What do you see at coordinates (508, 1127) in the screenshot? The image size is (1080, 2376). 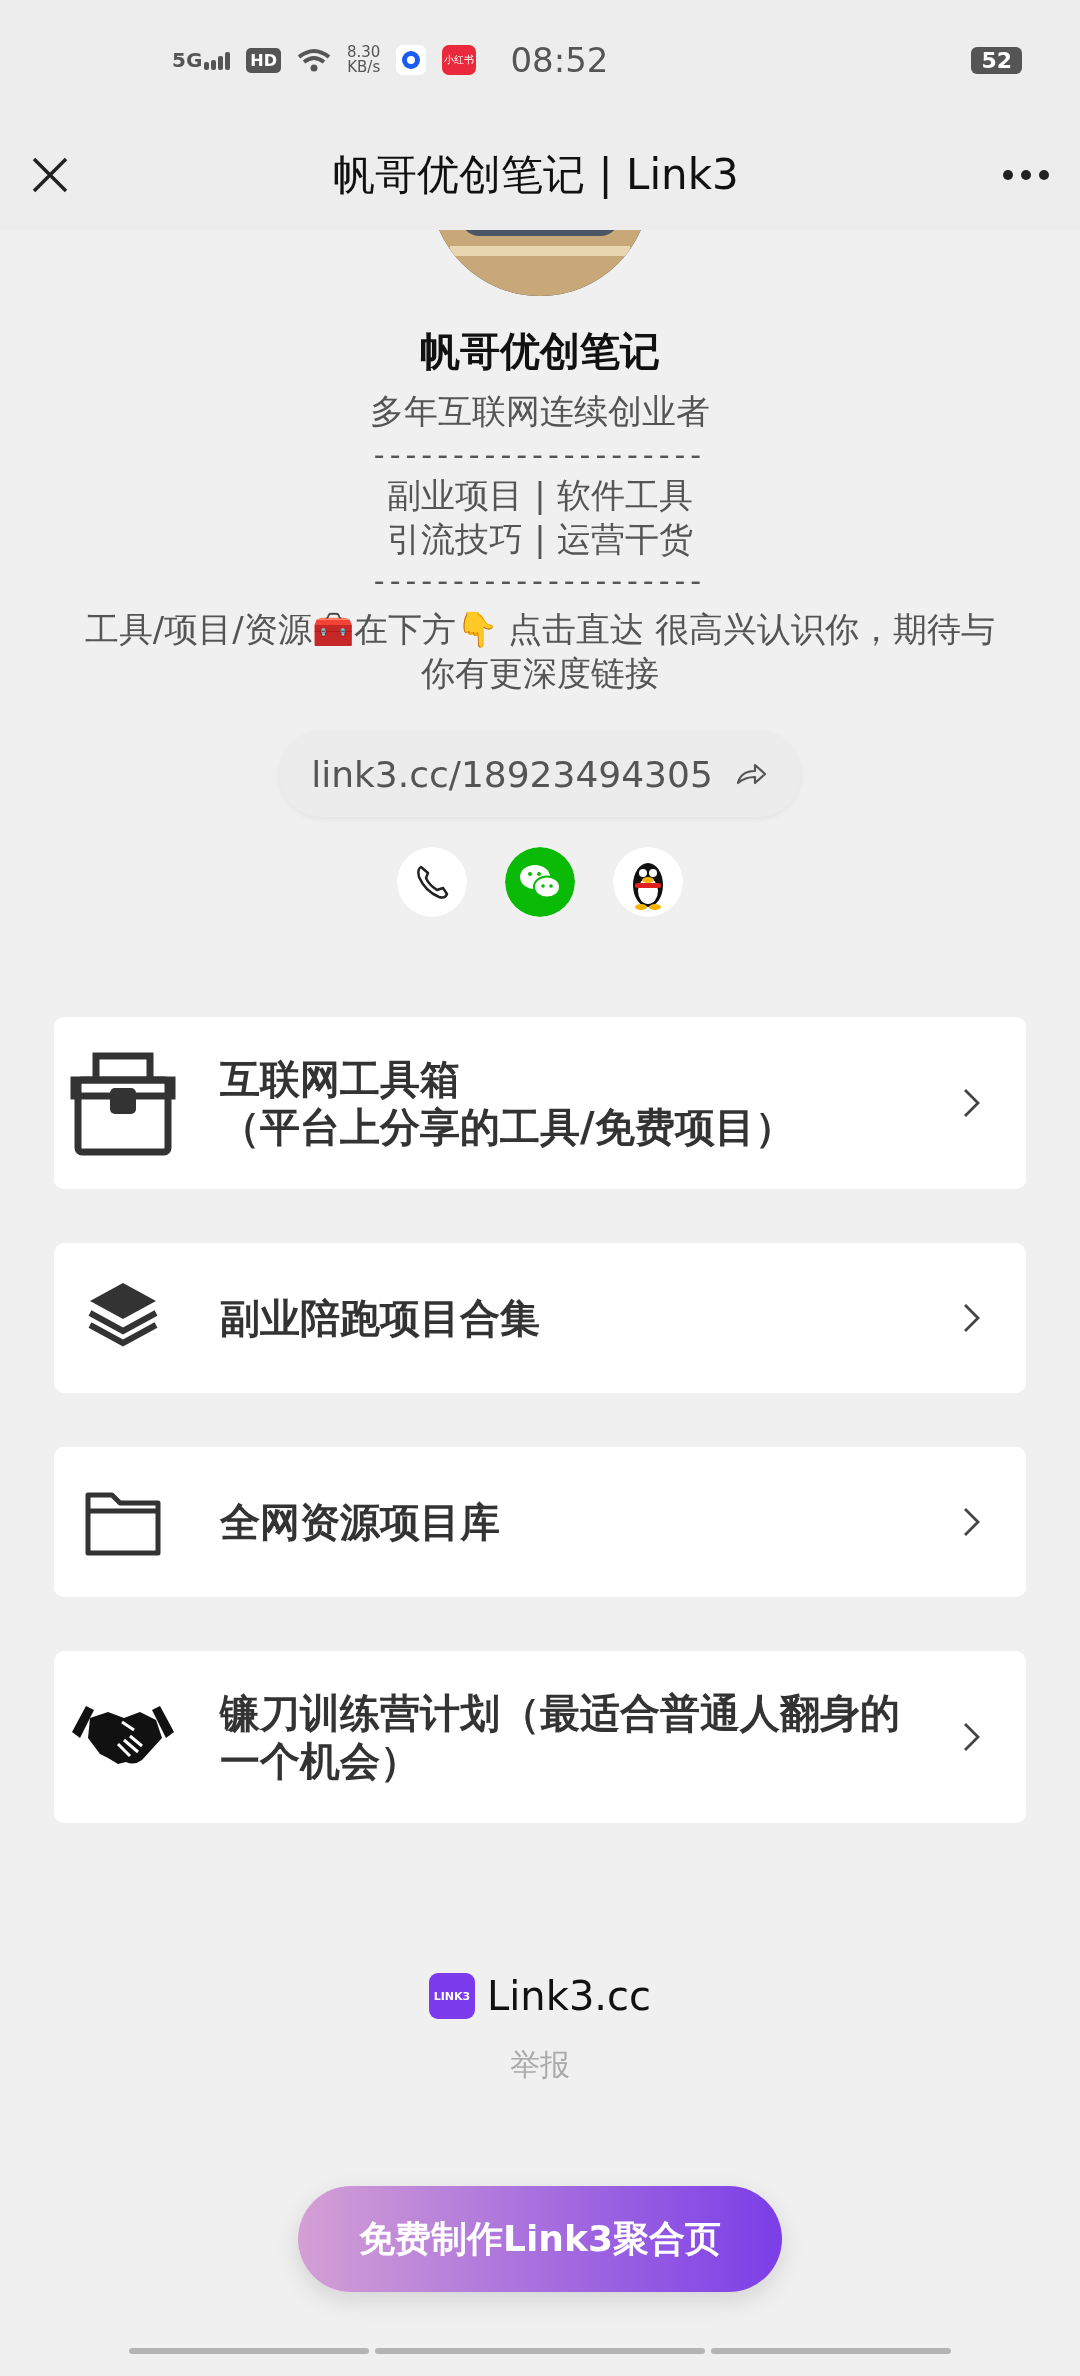 I see `link-subtitle: （平台上分享的工具/免费项目）` at bounding box center [508, 1127].